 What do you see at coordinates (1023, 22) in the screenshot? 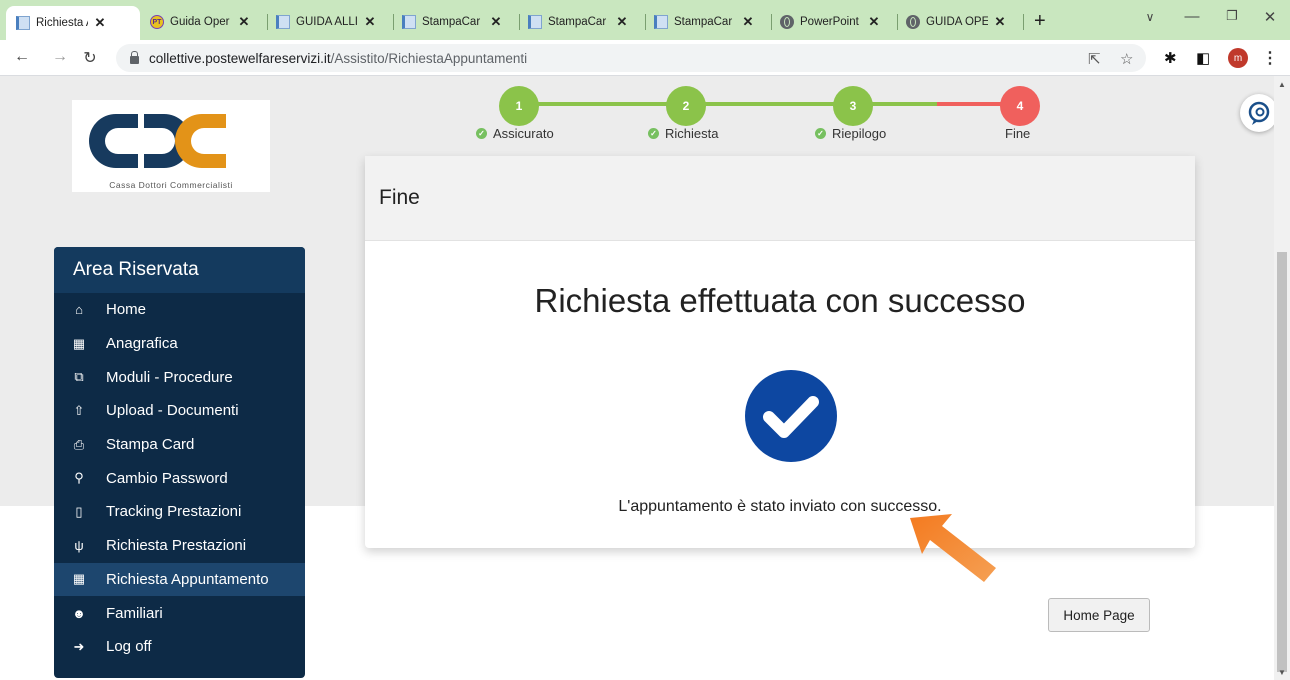
I see `tab-divider` at bounding box center [1023, 22].